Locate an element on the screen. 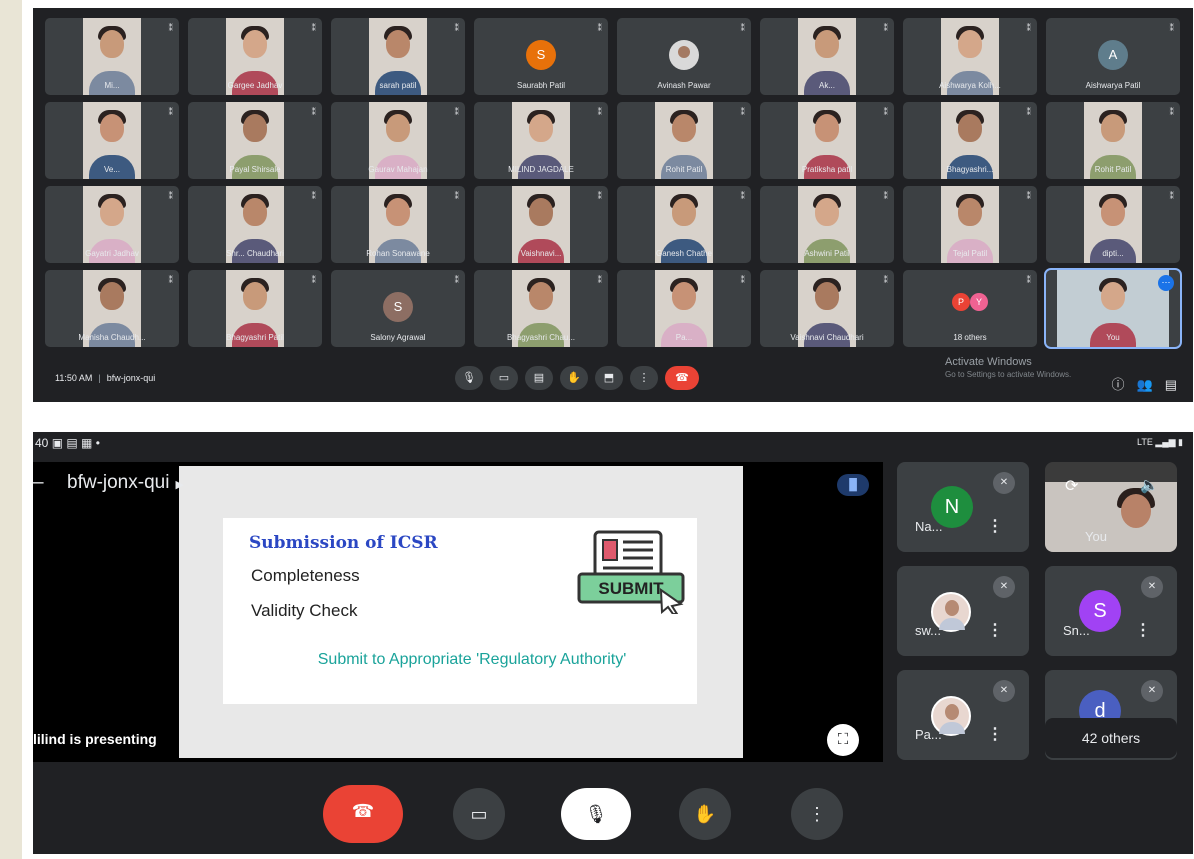 This screenshot has width=1194, height=859. participant-tile: ⁑ Tejal Patil is located at coordinates (970, 224).